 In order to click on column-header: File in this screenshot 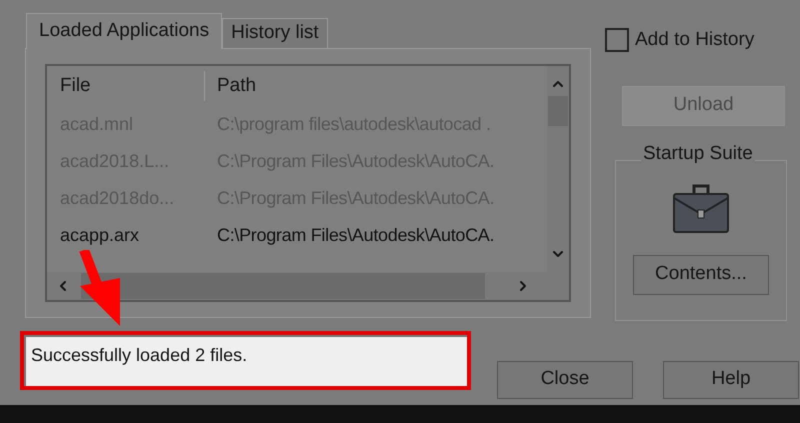, I will do `click(126, 86)`.